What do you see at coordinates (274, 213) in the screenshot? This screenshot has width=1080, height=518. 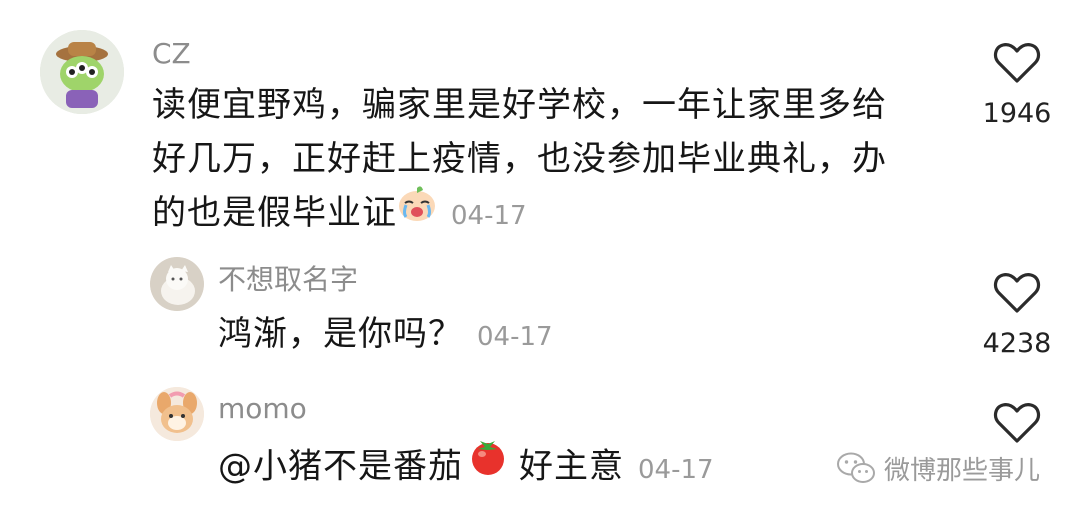 I see `comment-text-line: 的也是假毕业证` at bounding box center [274, 213].